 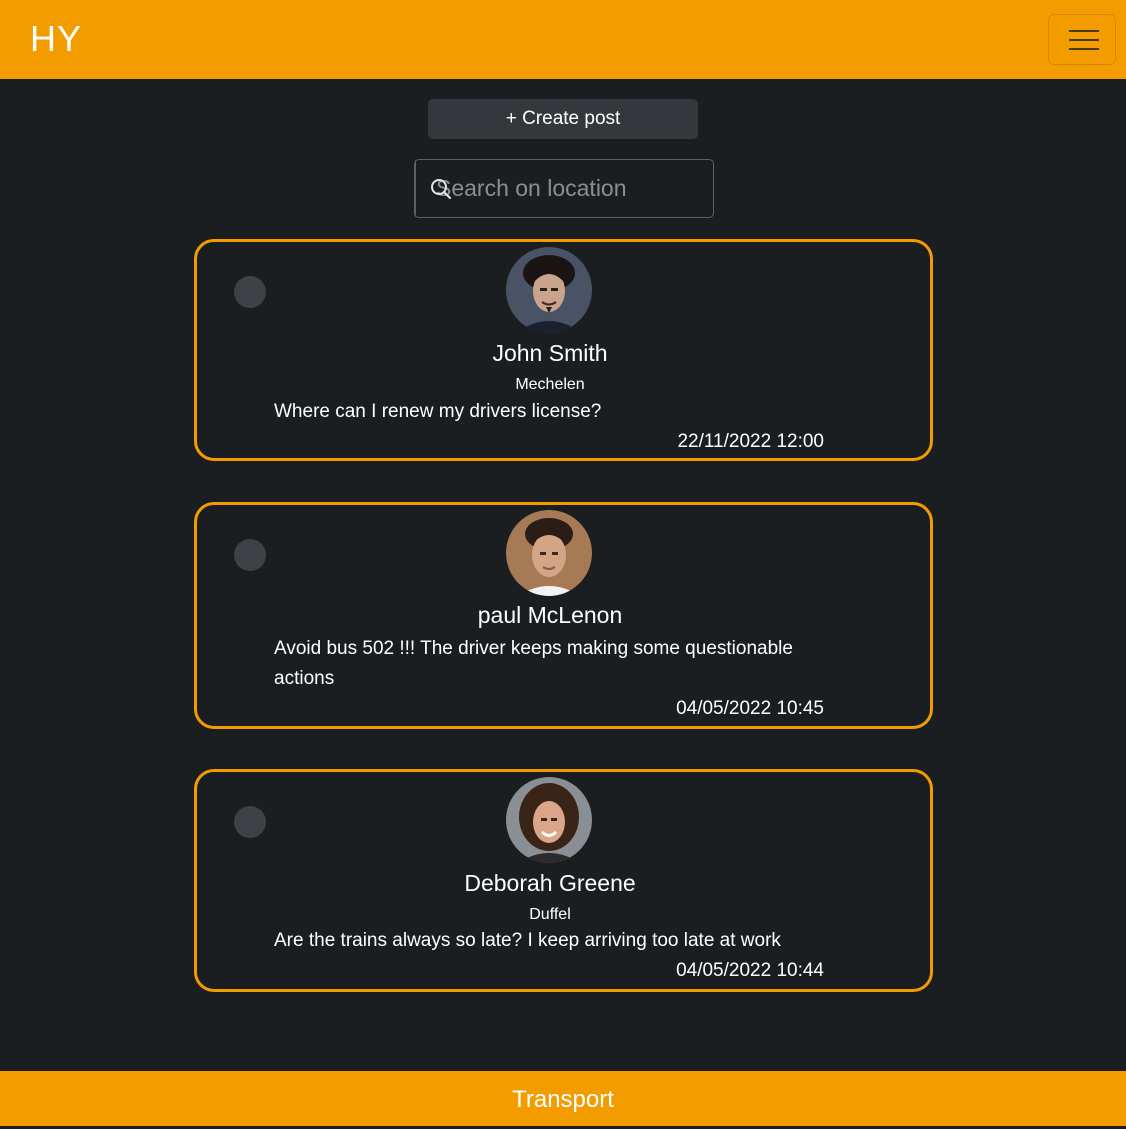 What do you see at coordinates (563, 39) in the screenshot?
I see `top-navbar: HY` at bounding box center [563, 39].